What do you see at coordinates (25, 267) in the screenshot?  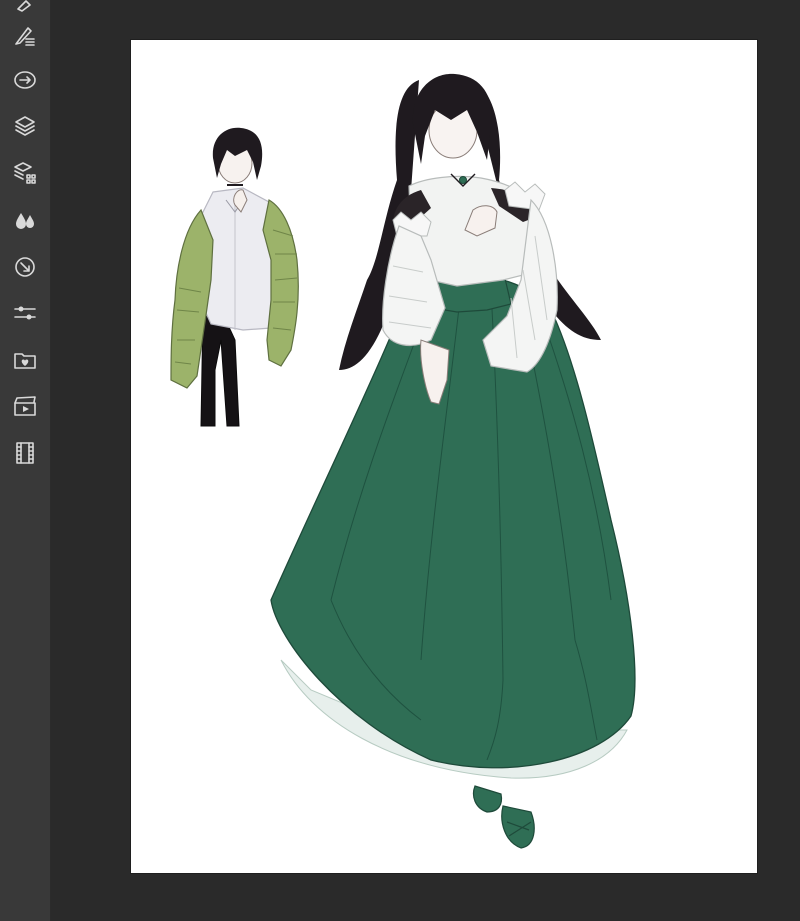 I see `reference-icon` at bounding box center [25, 267].